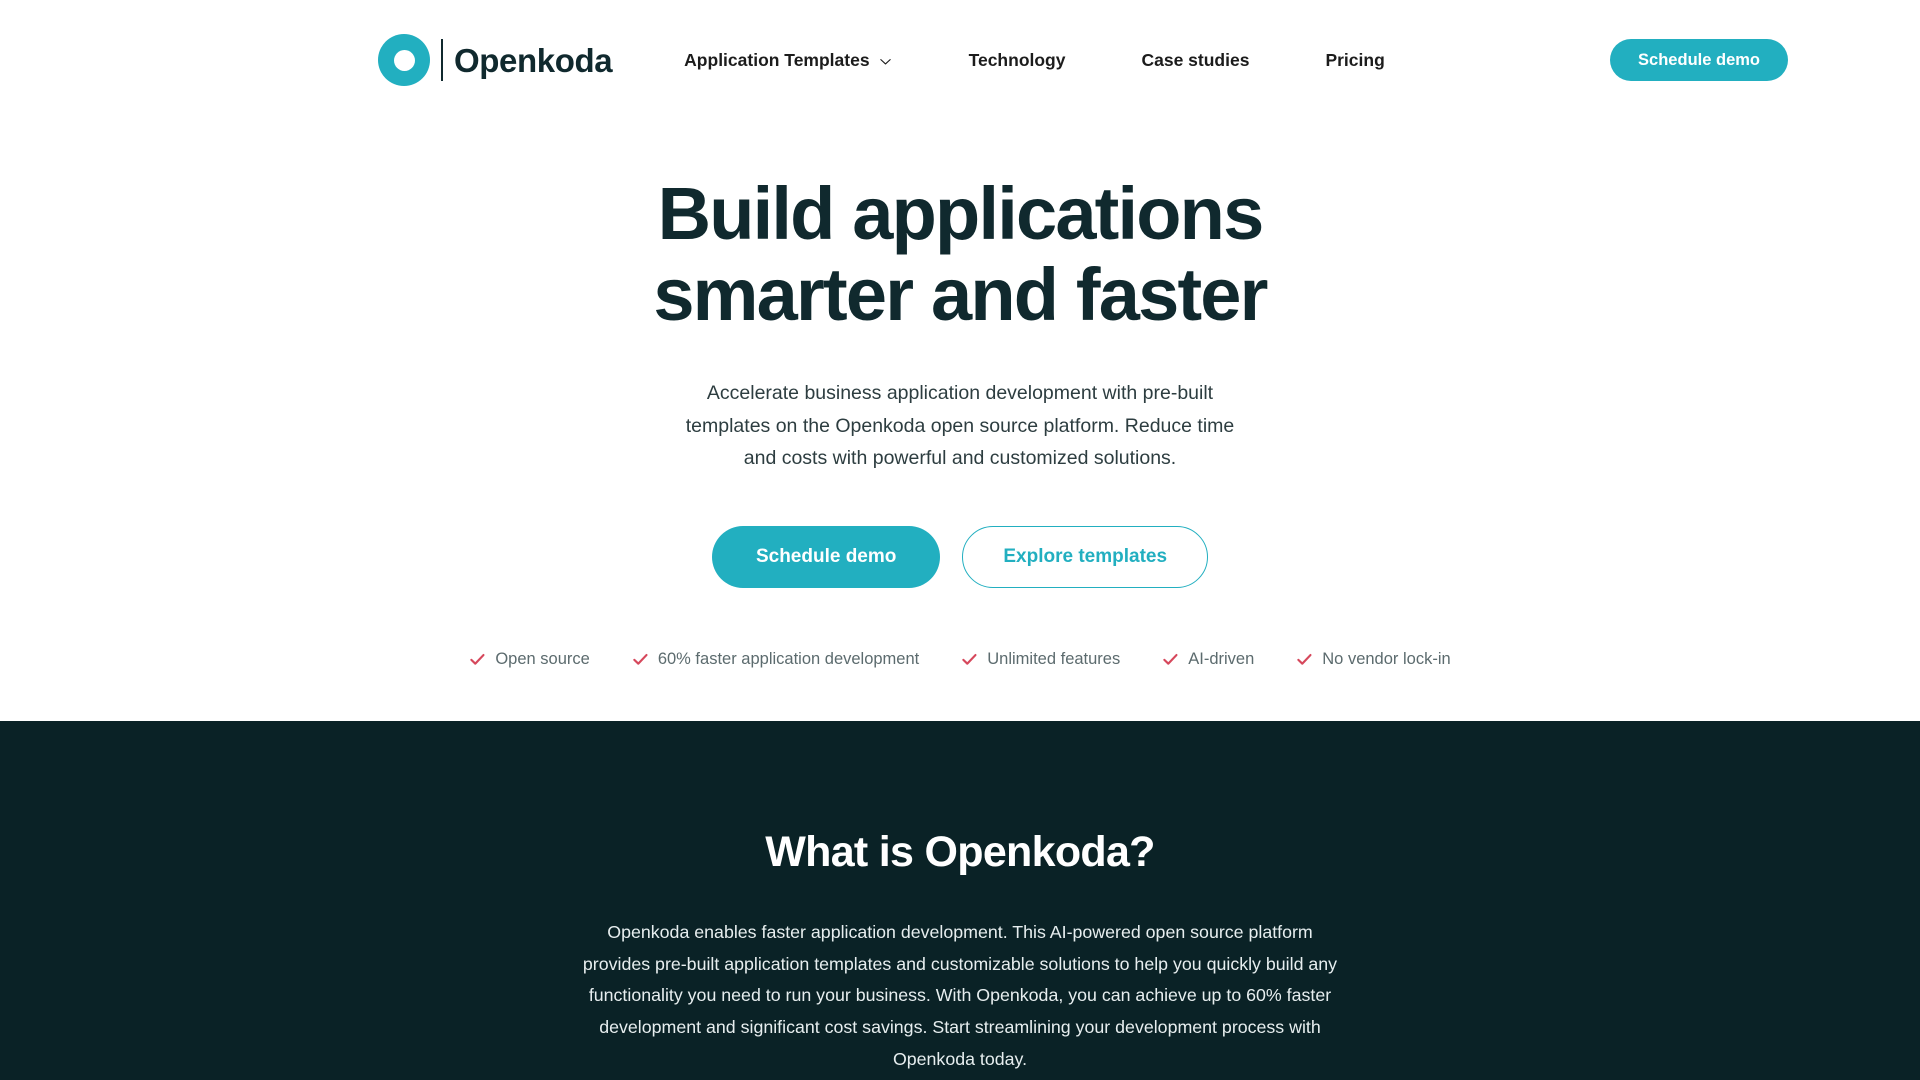 The image size is (1920, 1080). Describe the element at coordinates (777, 59) in the screenshot. I see `nav-label-application-templates: Application Templates` at that location.